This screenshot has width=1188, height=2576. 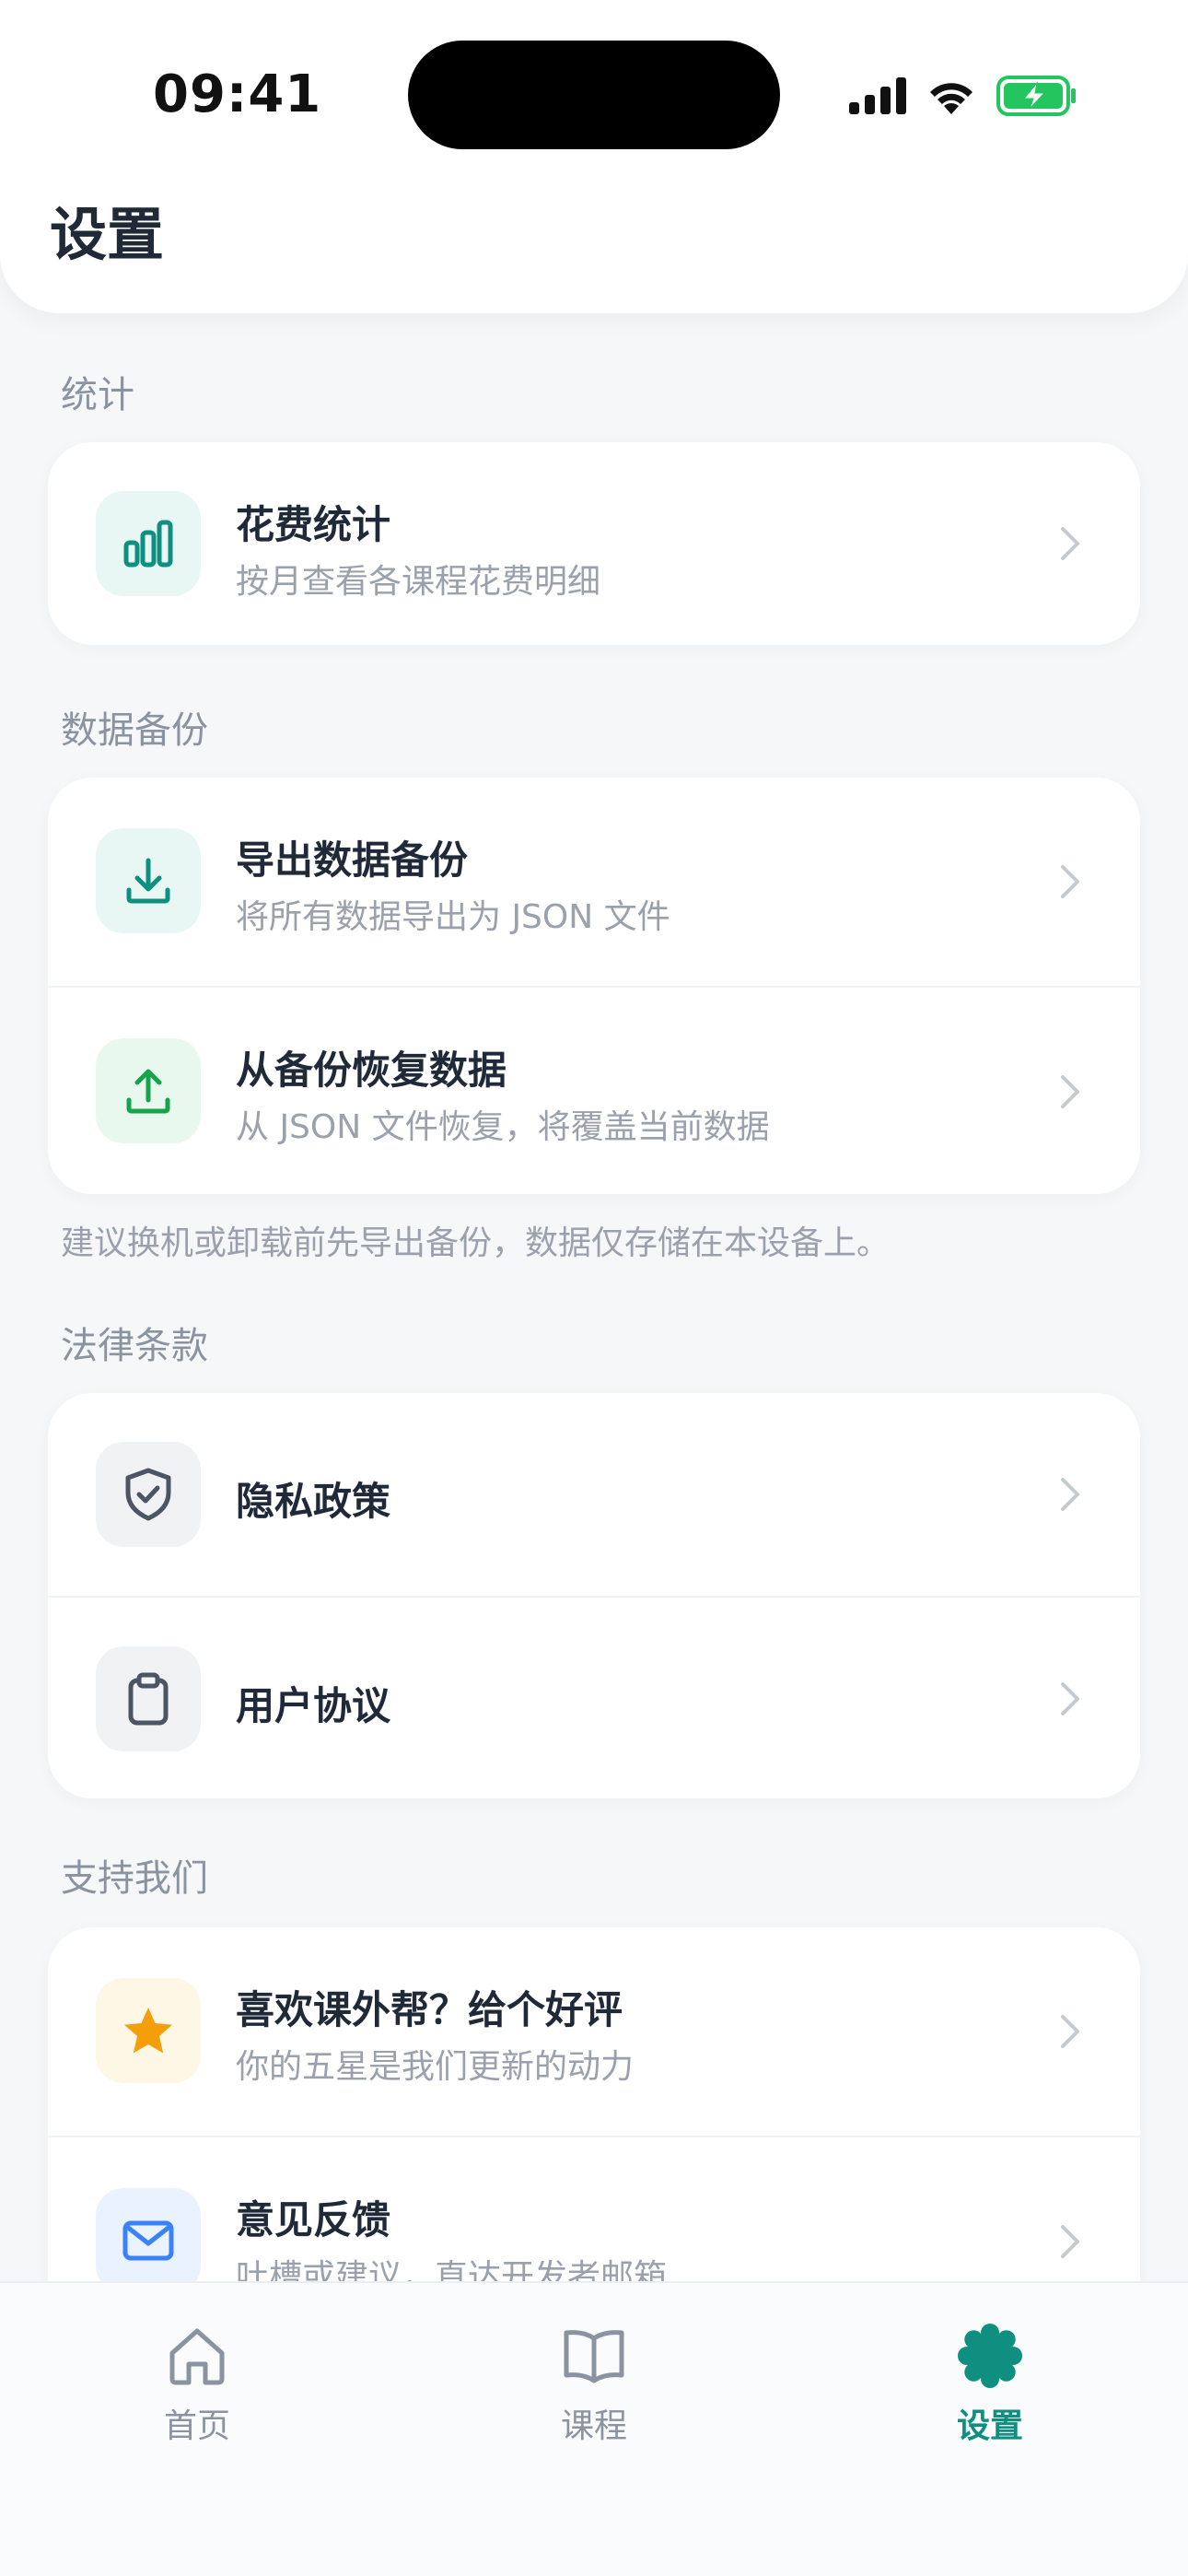 What do you see at coordinates (594, 1090) in the screenshot?
I see `row-restore-backup: 从备份恢复数据 从 JSON 文件恢复，将覆盖当前数据` at bounding box center [594, 1090].